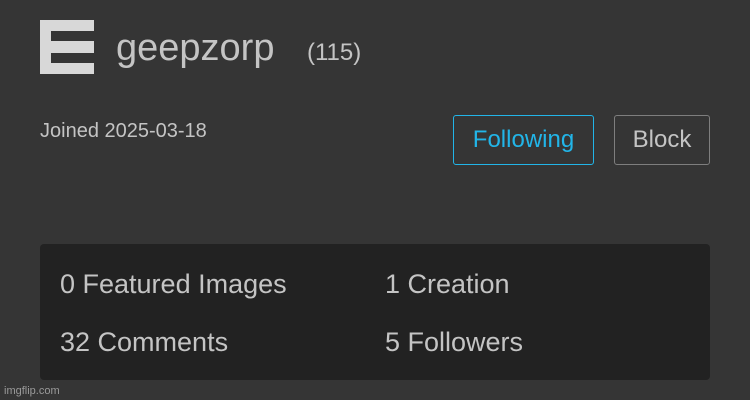 The width and height of the screenshot is (750, 400). Describe the element at coordinates (523, 140) in the screenshot. I see `following-button: Following` at that location.